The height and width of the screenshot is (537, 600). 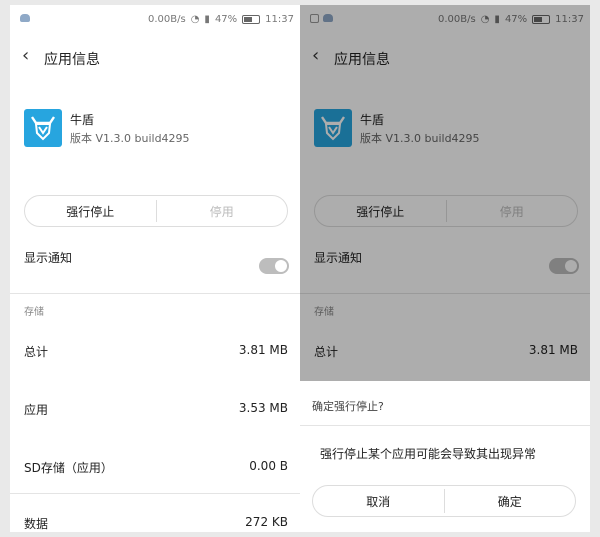 What do you see at coordinates (82, 120) in the screenshot?
I see `app-name: 牛盾` at bounding box center [82, 120].